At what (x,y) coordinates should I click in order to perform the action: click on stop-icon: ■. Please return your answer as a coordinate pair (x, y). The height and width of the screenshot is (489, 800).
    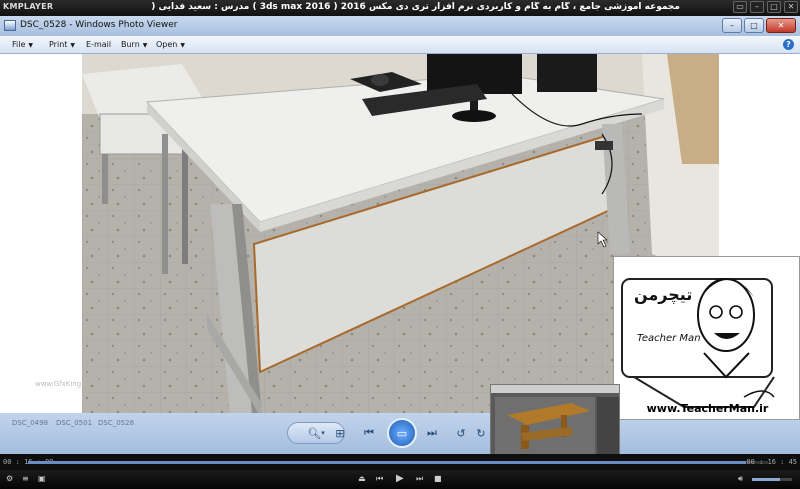
    Looking at the image, I should click on (438, 478).